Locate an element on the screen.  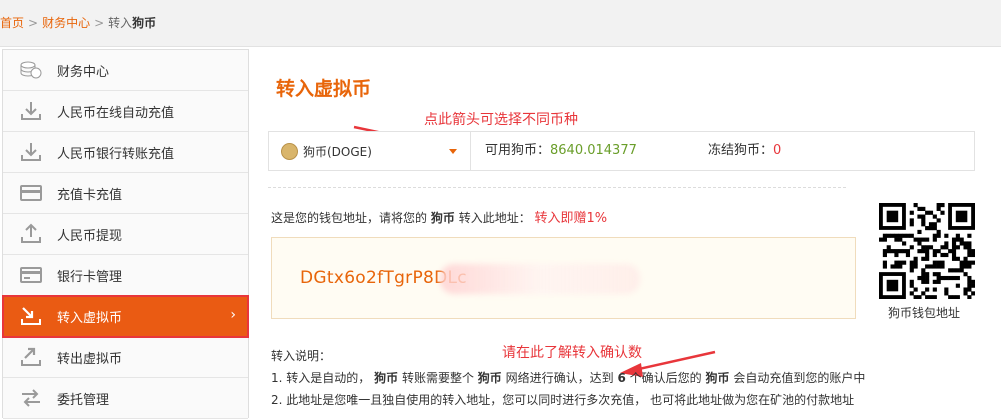
note-text: 个确认后您的 is located at coordinates (665, 378).